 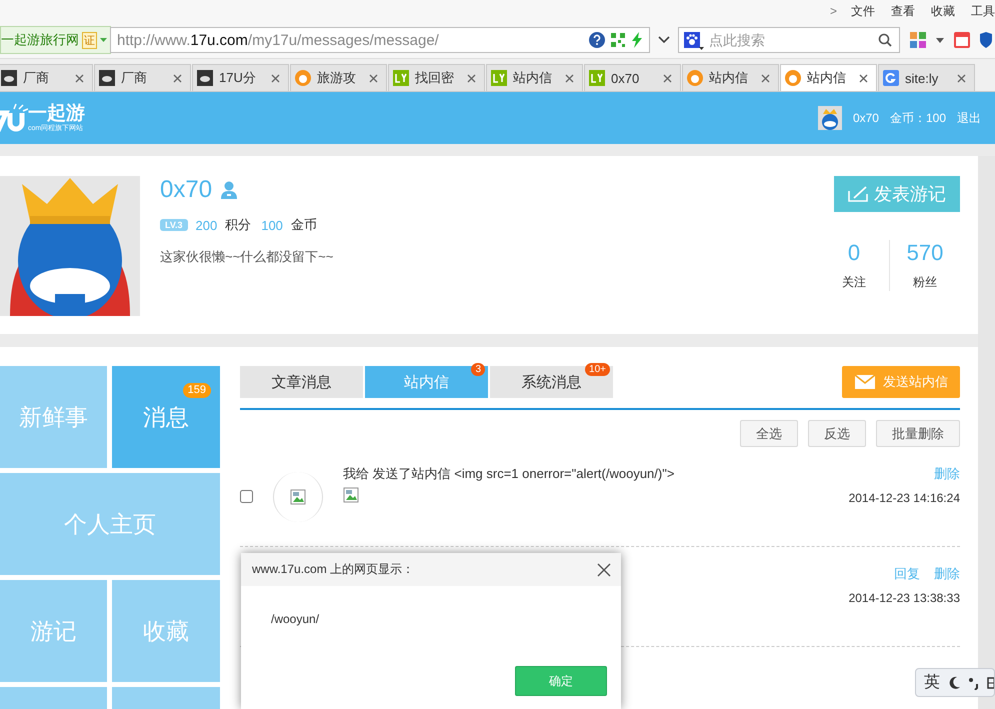 What do you see at coordinates (903, 11) in the screenshot?
I see `menu-item: 查看` at bounding box center [903, 11].